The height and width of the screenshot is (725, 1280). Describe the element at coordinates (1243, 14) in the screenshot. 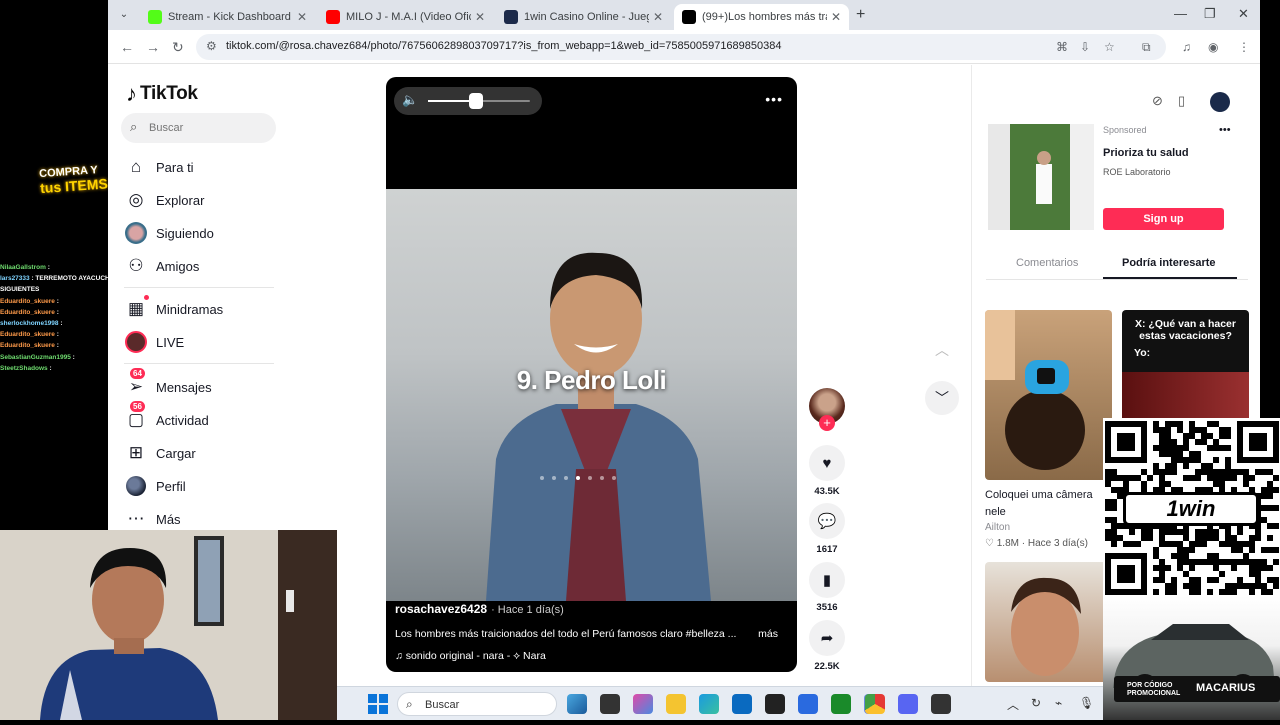

I see `close-window-icon: ✕` at that location.